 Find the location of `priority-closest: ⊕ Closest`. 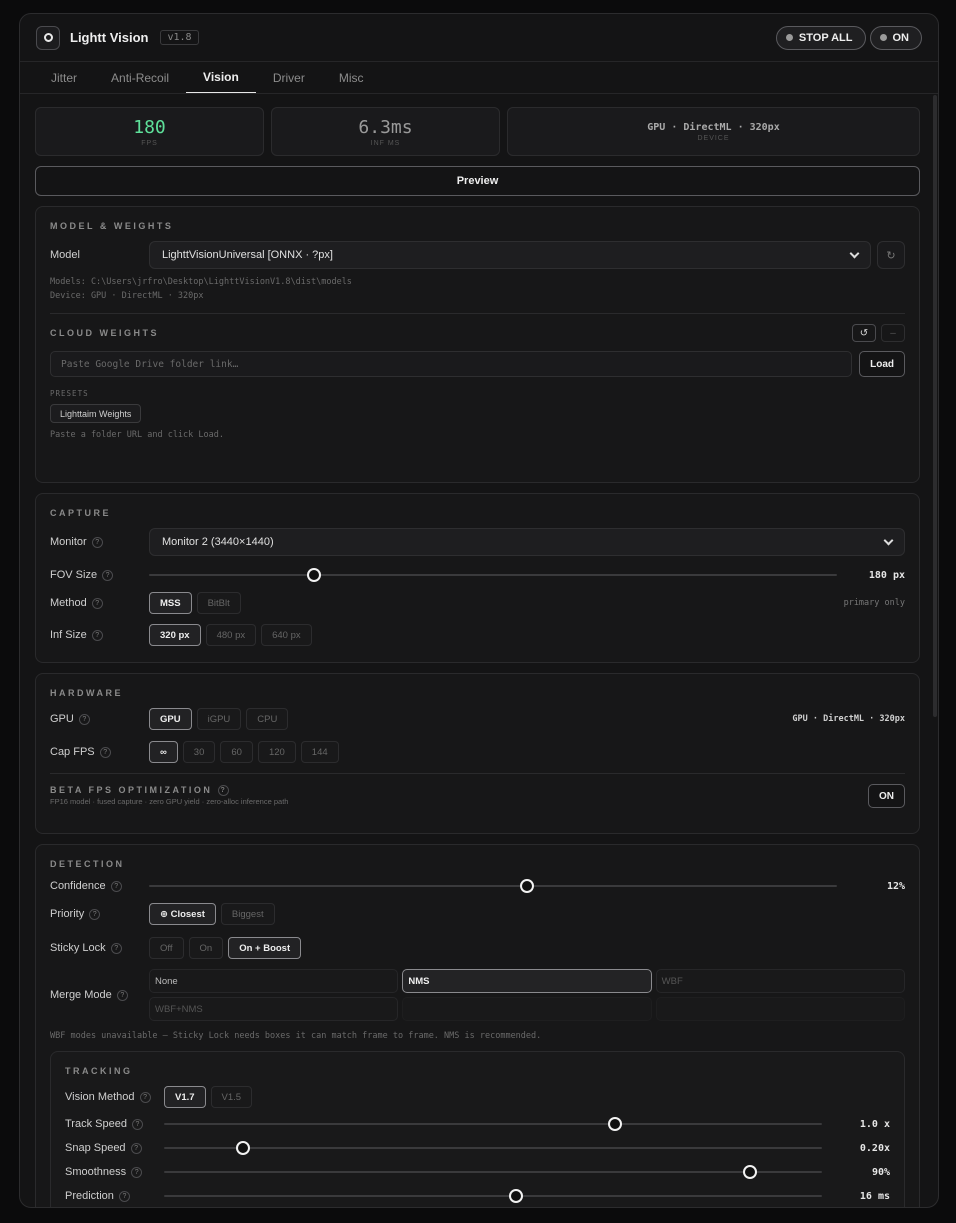

priority-closest: ⊕ Closest is located at coordinates (182, 914).